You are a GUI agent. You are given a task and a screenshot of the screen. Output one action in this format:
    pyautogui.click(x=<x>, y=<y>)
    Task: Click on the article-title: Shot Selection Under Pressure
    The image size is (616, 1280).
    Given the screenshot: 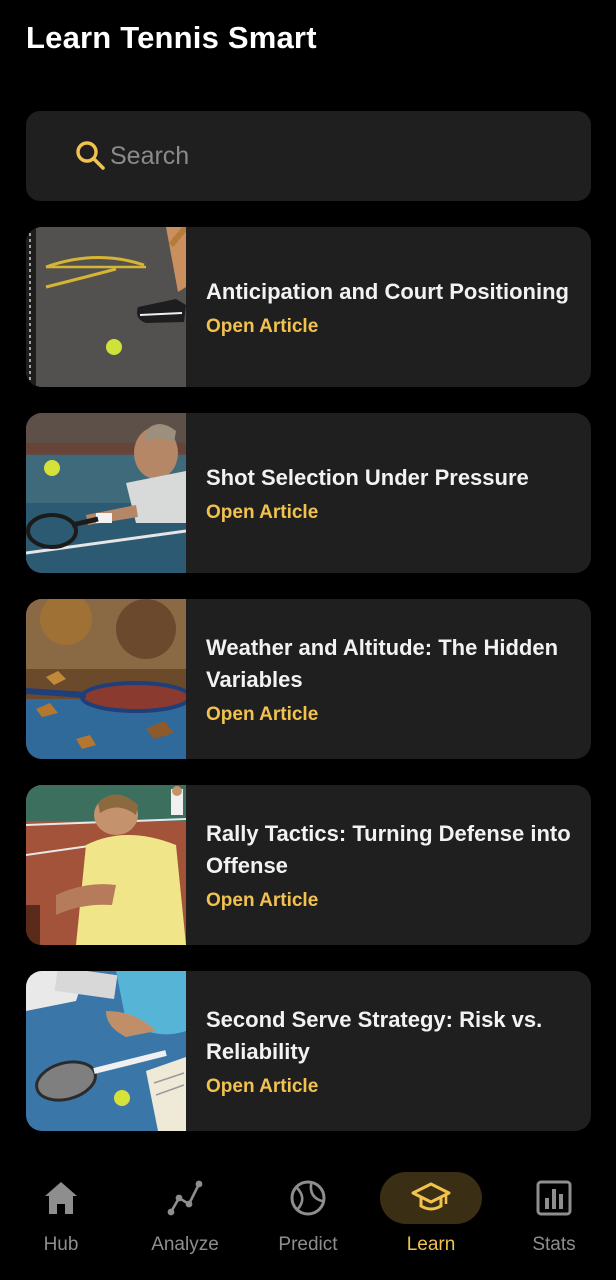 What is the action you would take?
    pyautogui.click(x=367, y=477)
    